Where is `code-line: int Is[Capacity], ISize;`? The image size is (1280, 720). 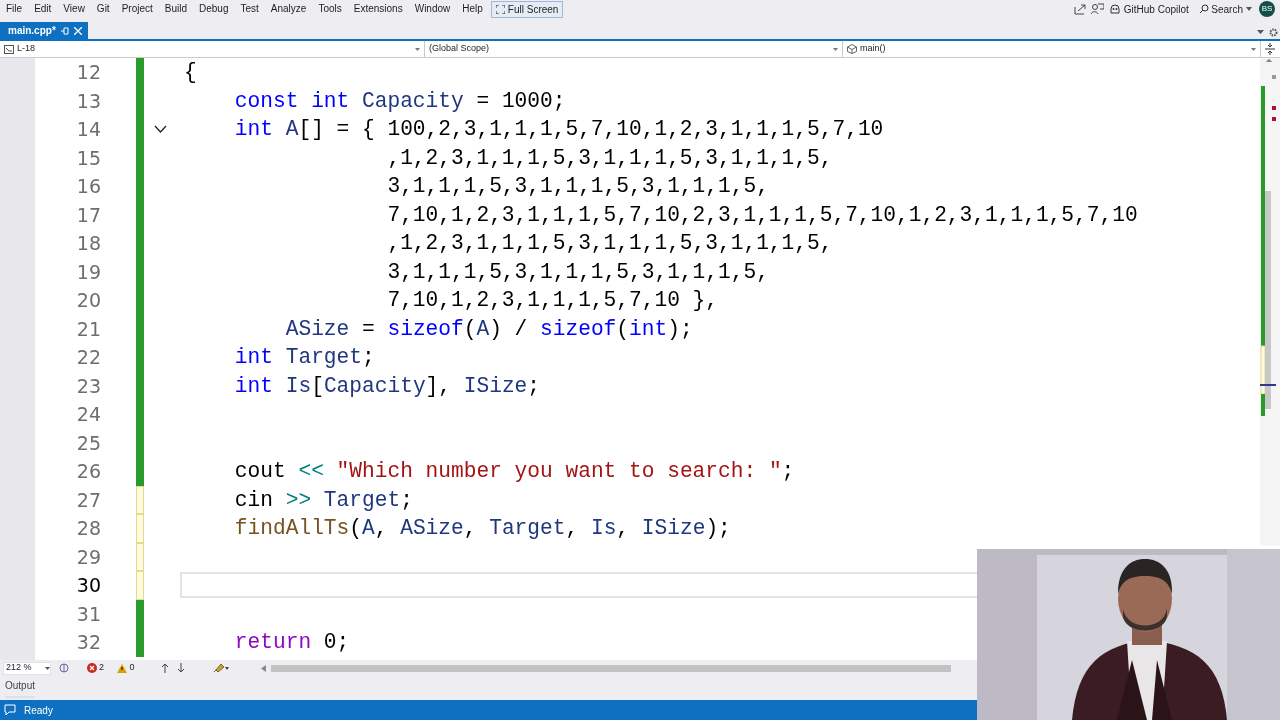 code-line: int Is[Capacity], ISize; is located at coordinates (387, 385).